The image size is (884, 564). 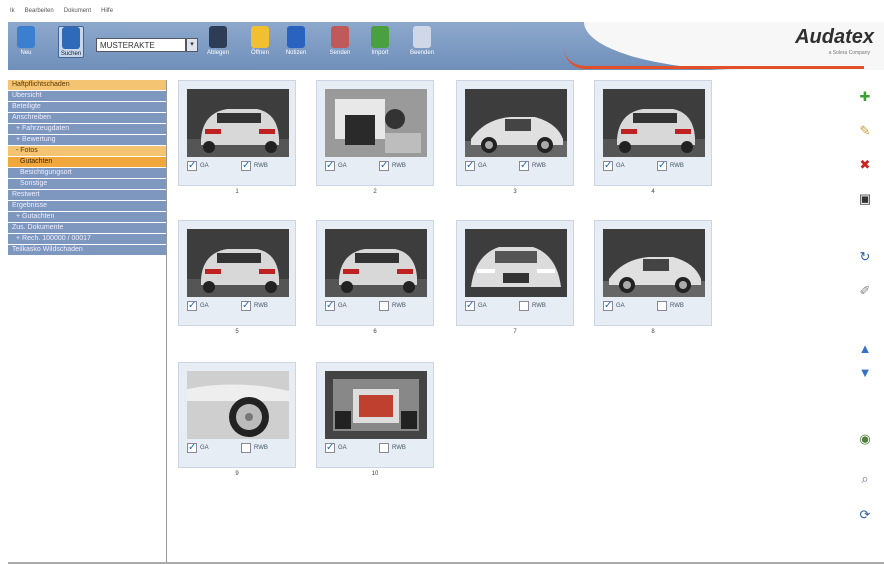 I want to click on move-up-icon: ▲, so click(x=865, y=349).